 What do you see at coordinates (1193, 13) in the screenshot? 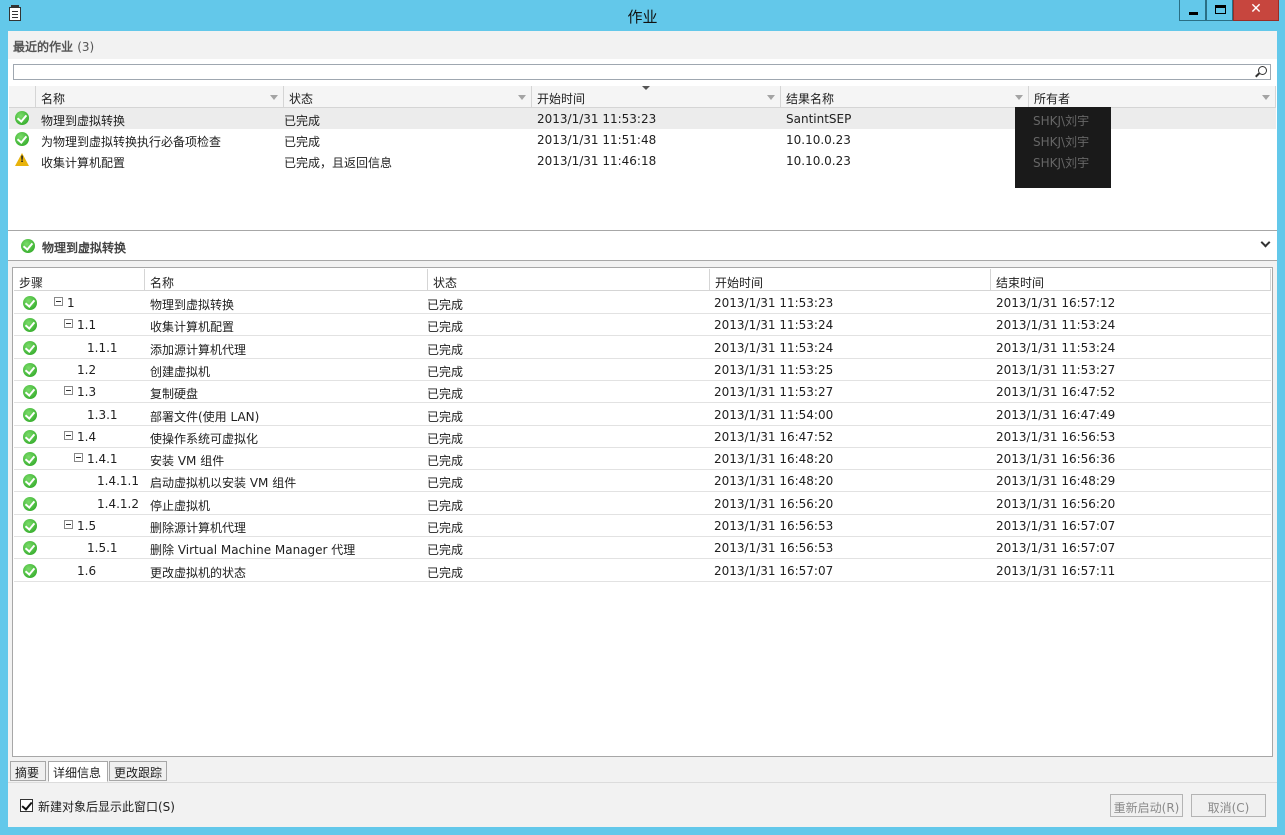
I see `minimize-icon` at bounding box center [1193, 13].